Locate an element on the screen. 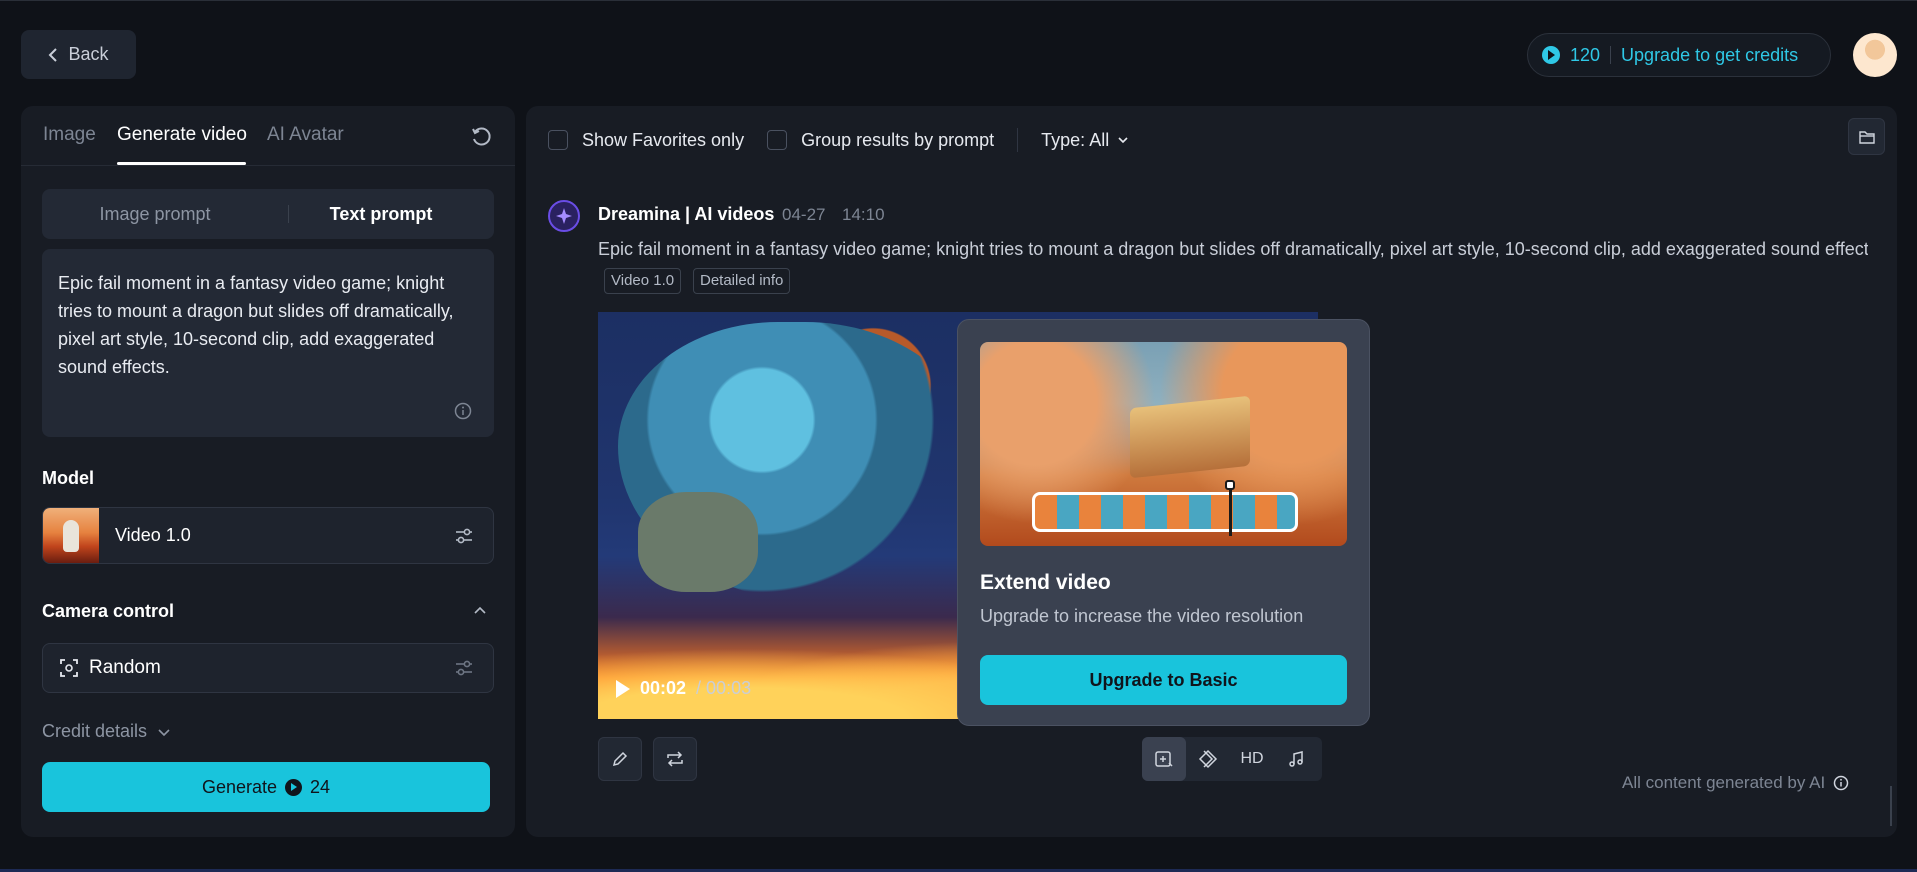  favorites-filter: Show Favorites only is located at coordinates (646, 140).